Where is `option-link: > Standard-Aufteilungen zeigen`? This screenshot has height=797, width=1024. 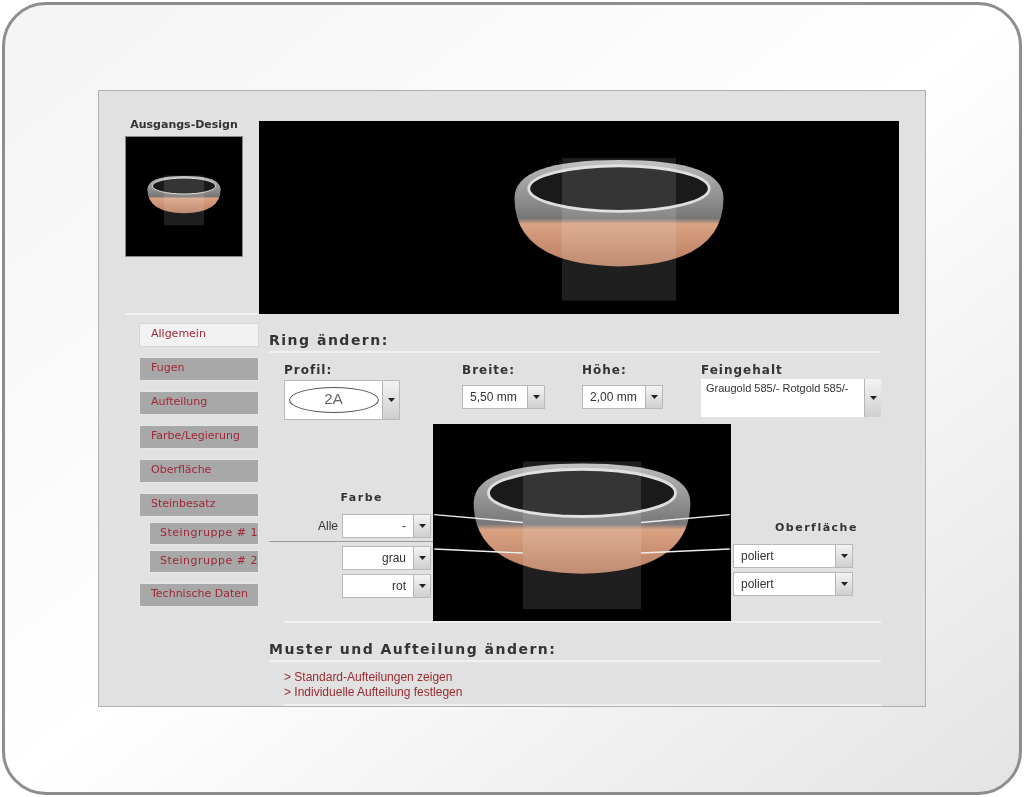 option-link: > Standard-Aufteilungen zeigen is located at coordinates (582, 677).